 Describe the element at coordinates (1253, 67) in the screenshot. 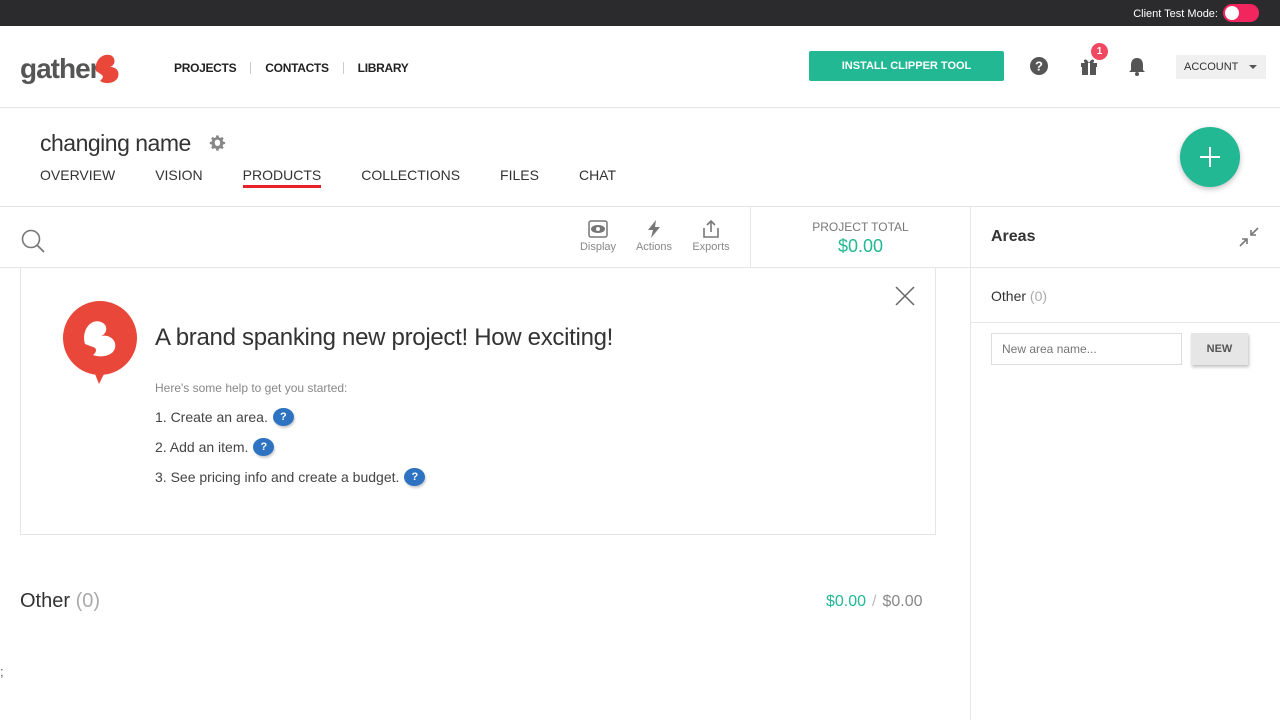

I see `chevron-down-icon` at that location.